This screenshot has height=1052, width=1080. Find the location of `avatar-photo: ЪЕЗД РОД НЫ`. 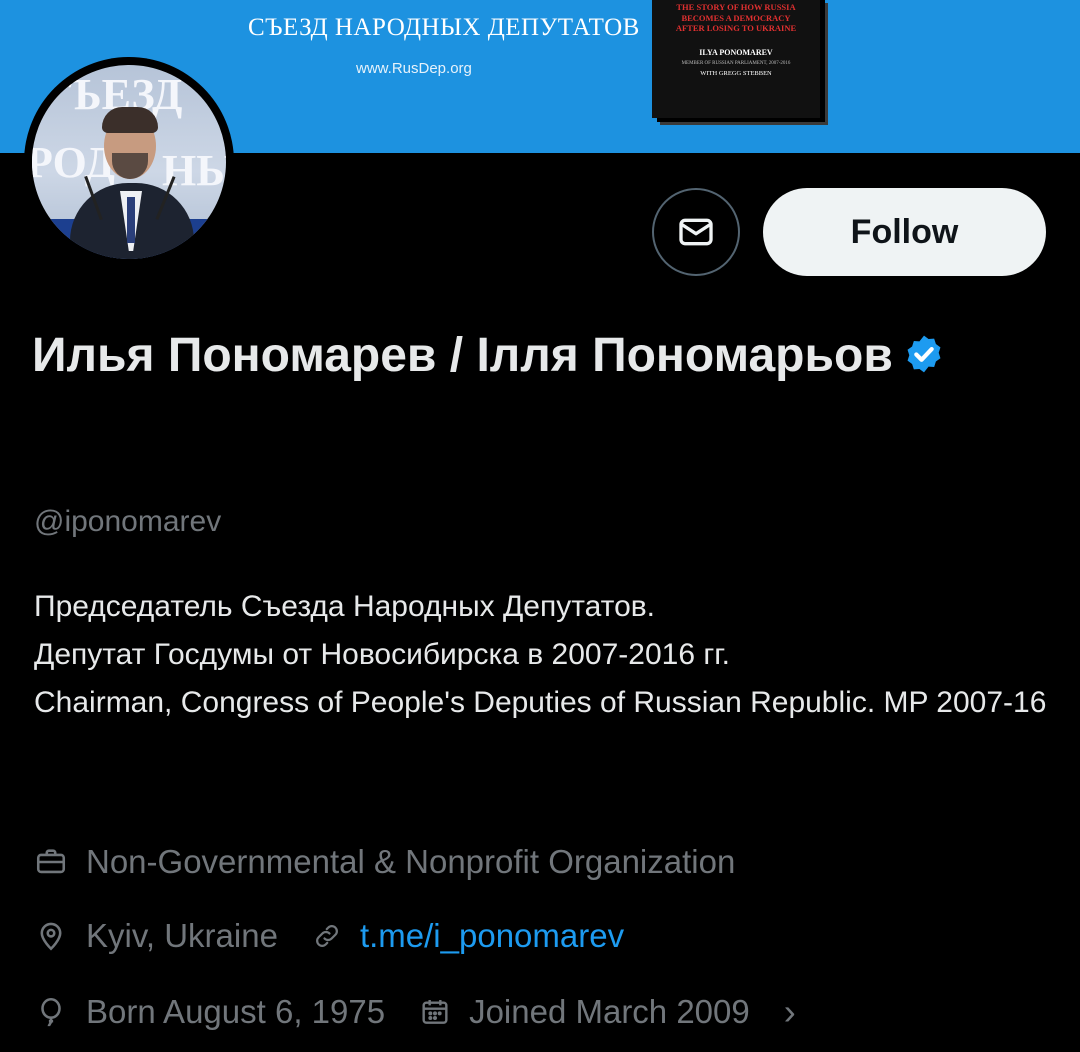

avatar-photo: ЪЕЗД РОД НЫ is located at coordinates (129, 162).